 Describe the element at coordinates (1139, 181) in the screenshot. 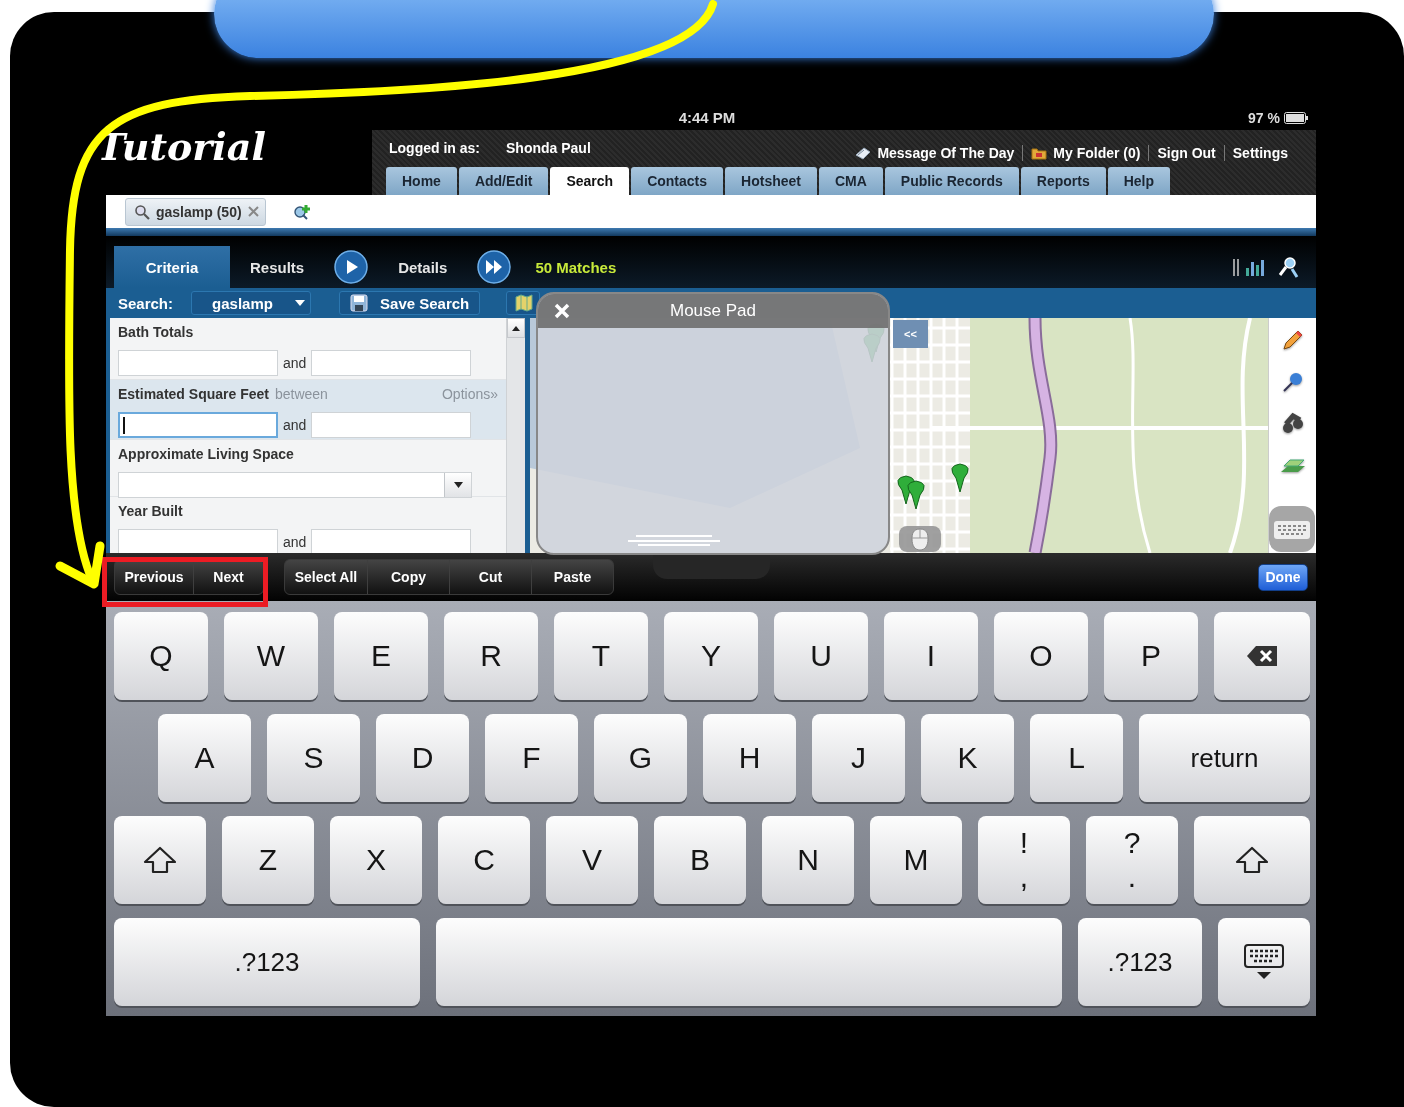

I see `nav-tab: Help` at that location.